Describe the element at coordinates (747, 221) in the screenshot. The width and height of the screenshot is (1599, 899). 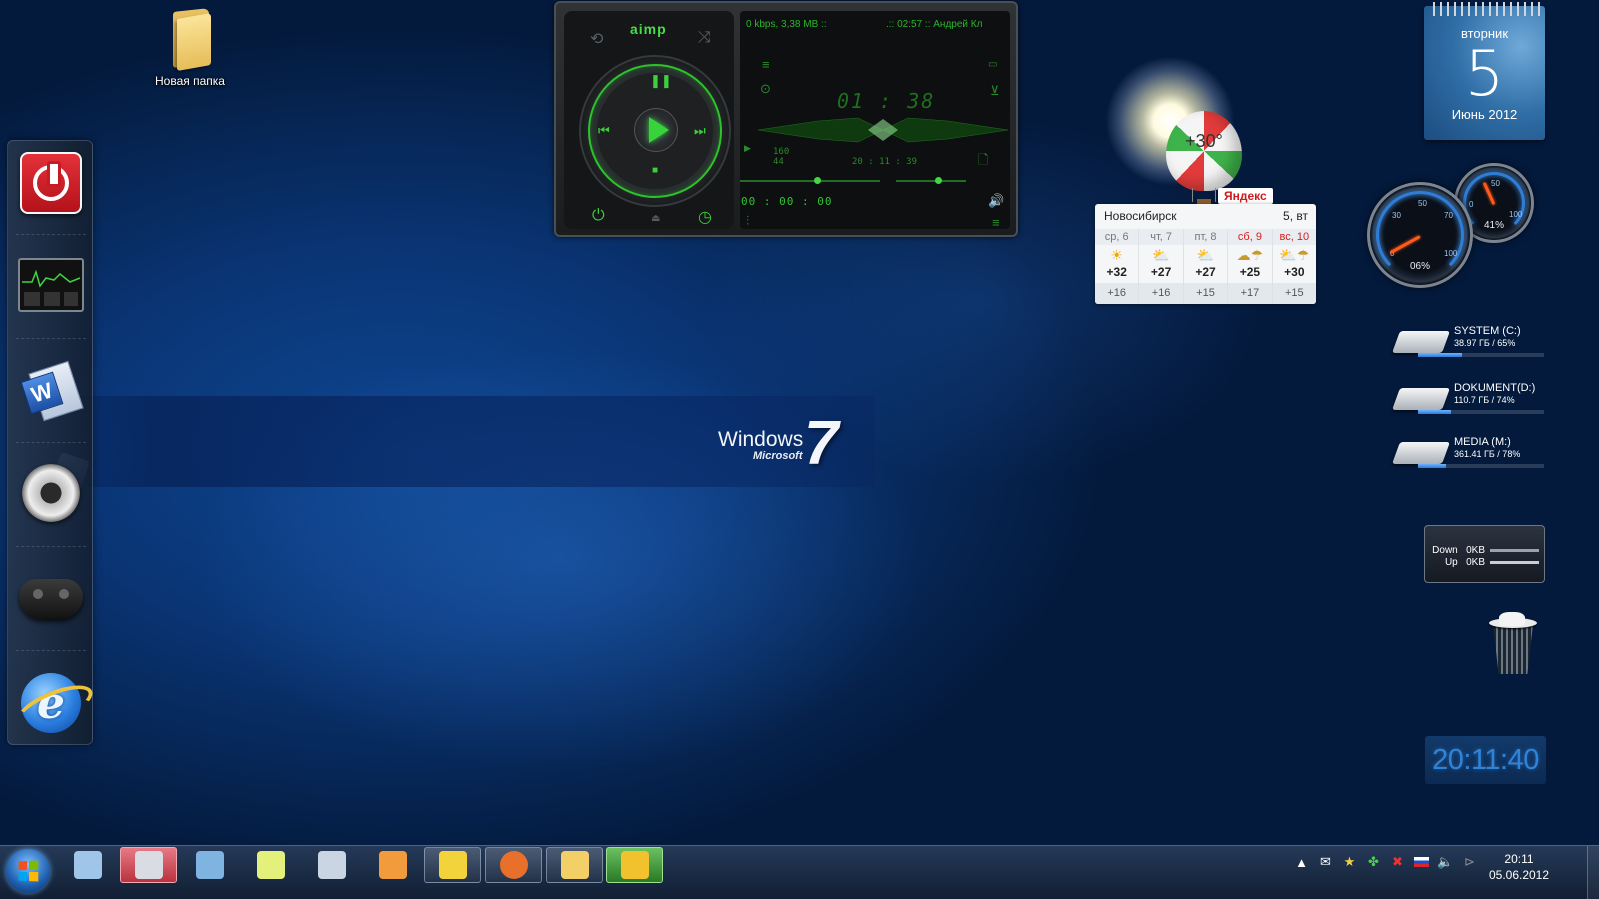
I see `equalizer-icon: ⫶` at that location.